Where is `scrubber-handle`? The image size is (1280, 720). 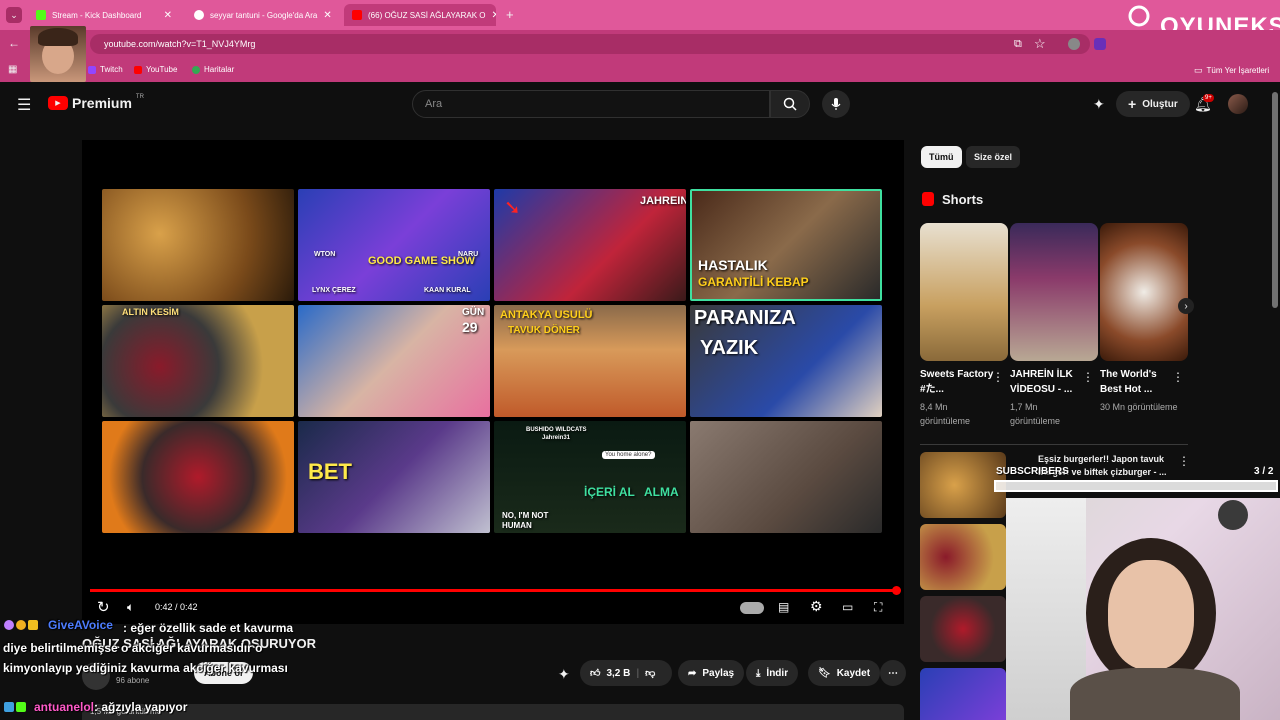 scrubber-handle is located at coordinates (896, 590).